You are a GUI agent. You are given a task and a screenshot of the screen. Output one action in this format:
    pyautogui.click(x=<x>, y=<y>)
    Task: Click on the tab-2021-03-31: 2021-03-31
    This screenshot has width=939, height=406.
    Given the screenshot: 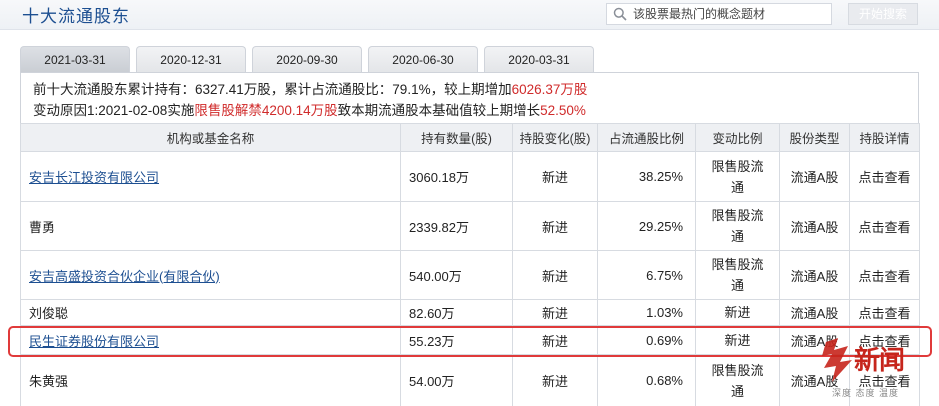 What is the action you would take?
    pyautogui.click(x=75, y=59)
    